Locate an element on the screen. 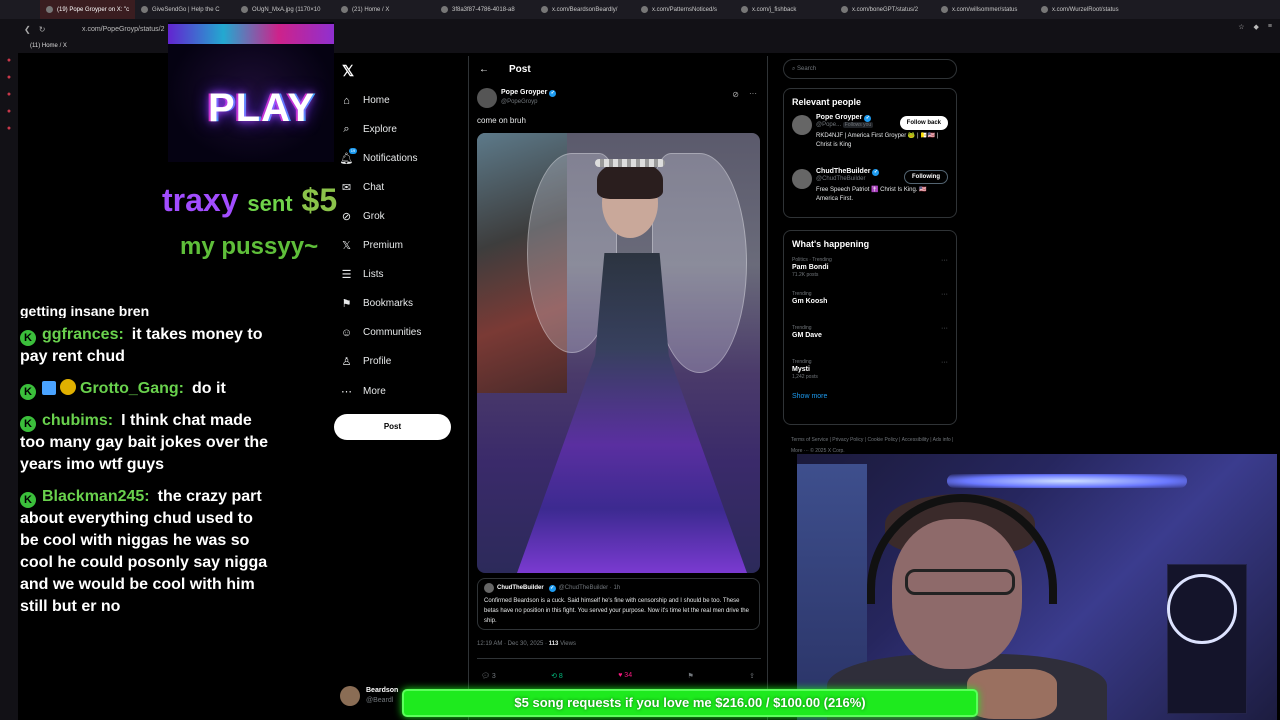 Image resolution: width=1280 pixels, height=720 pixels. author-name-text: Pope Groyper is located at coordinates (524, 92).